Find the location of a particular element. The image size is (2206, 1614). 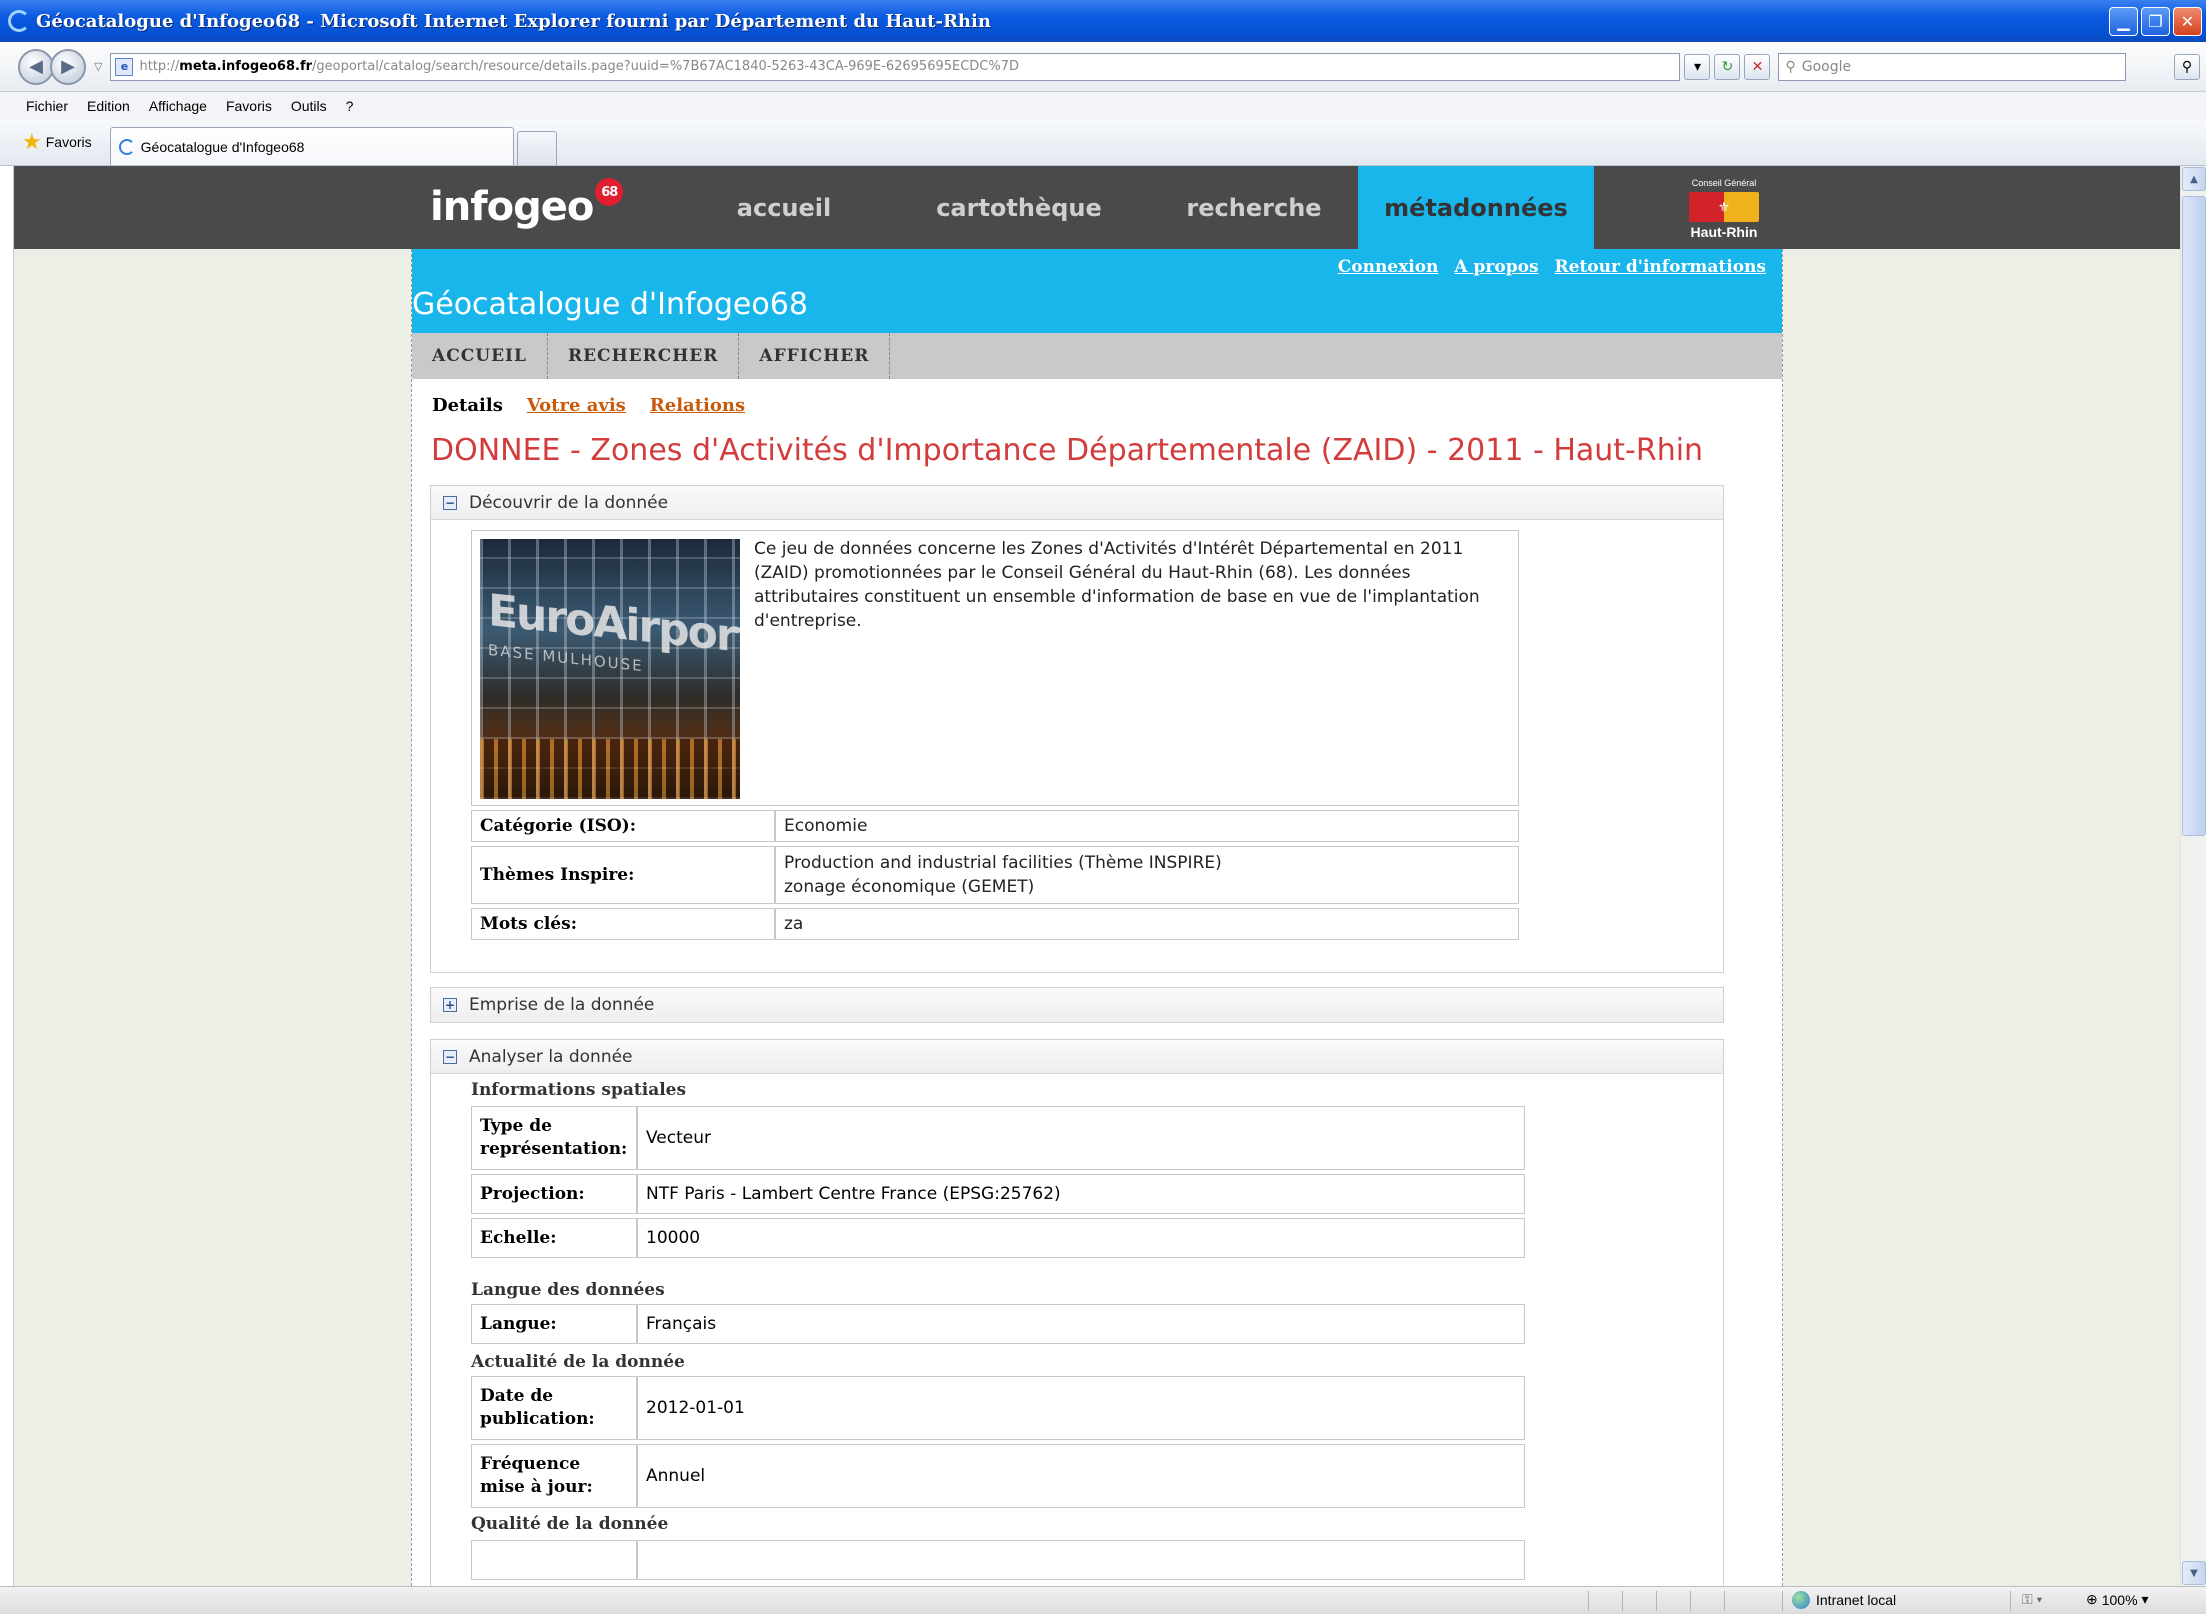

search-input: ⚲ Google is located at coordinates (1952, 66).